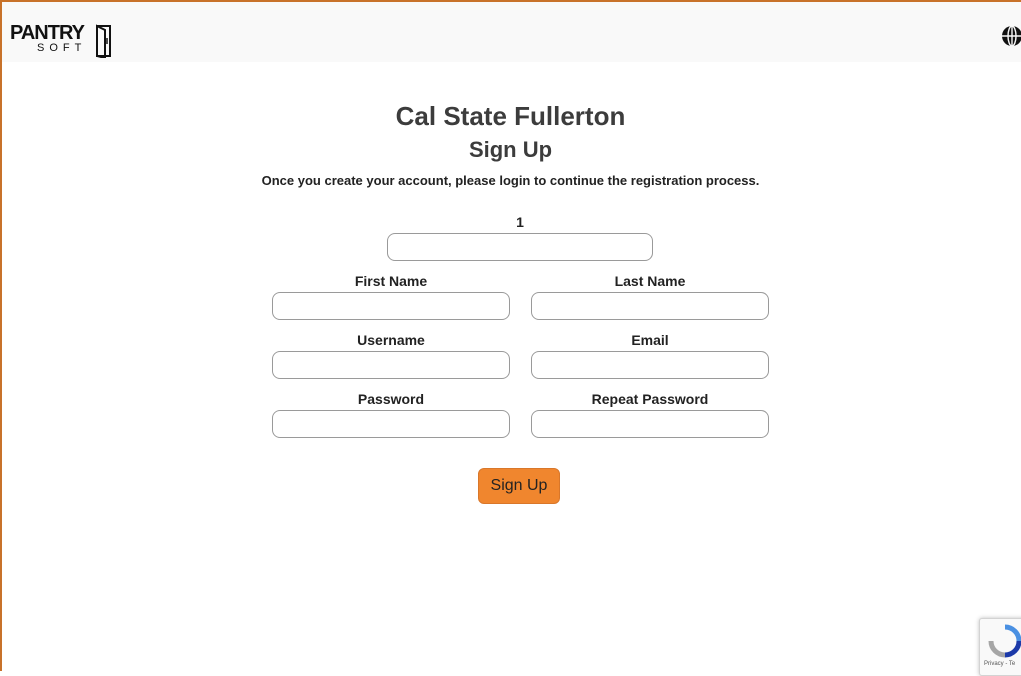  Describe the element at coordinates (650, 281) in the screenshot. I see `last-name-label: Last Name` at that location.